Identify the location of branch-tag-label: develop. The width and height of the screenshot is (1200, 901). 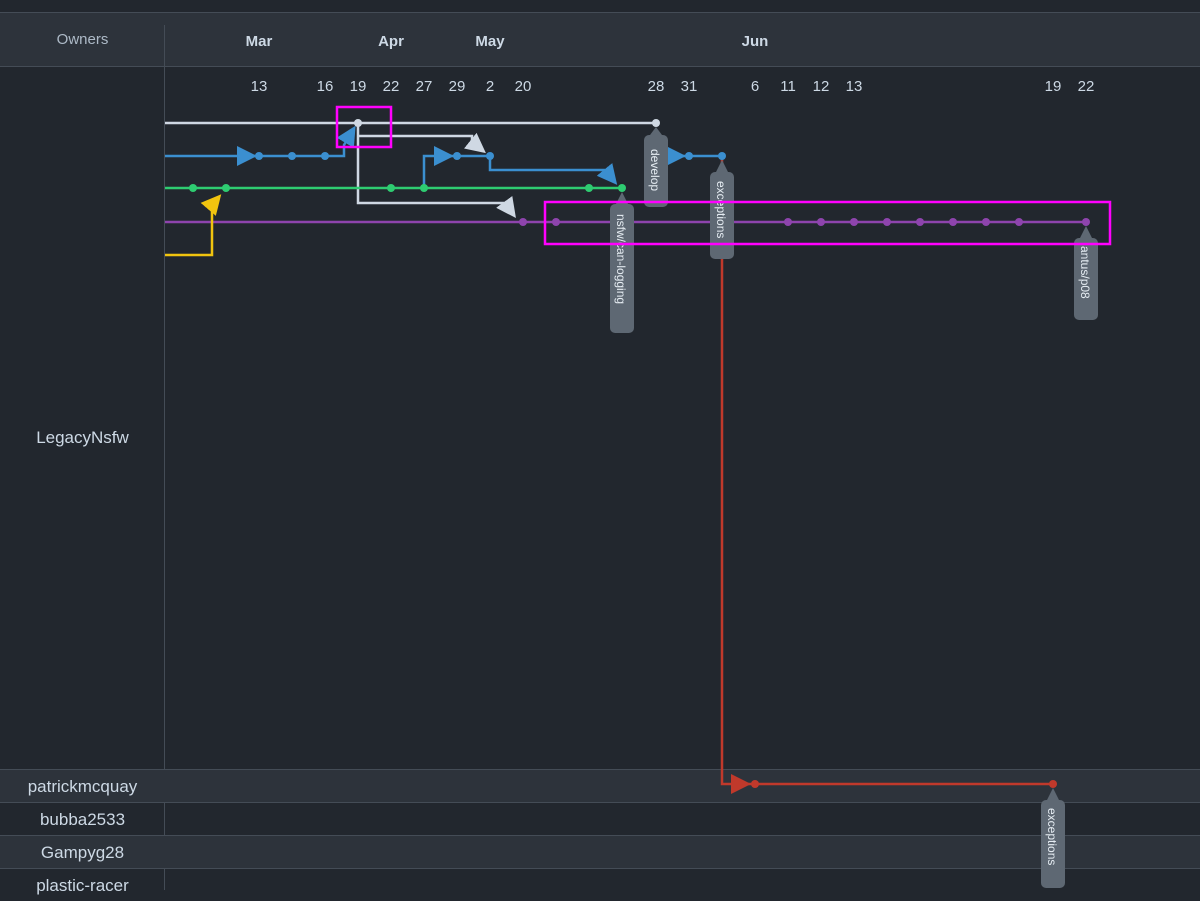
(655, 170).